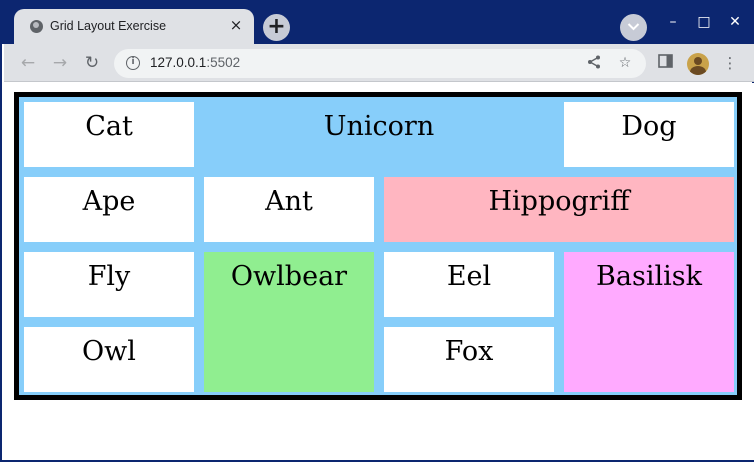 The height and width of the screenshot is (462, 754). I want to click on tab-search-button, so click(633, 27).